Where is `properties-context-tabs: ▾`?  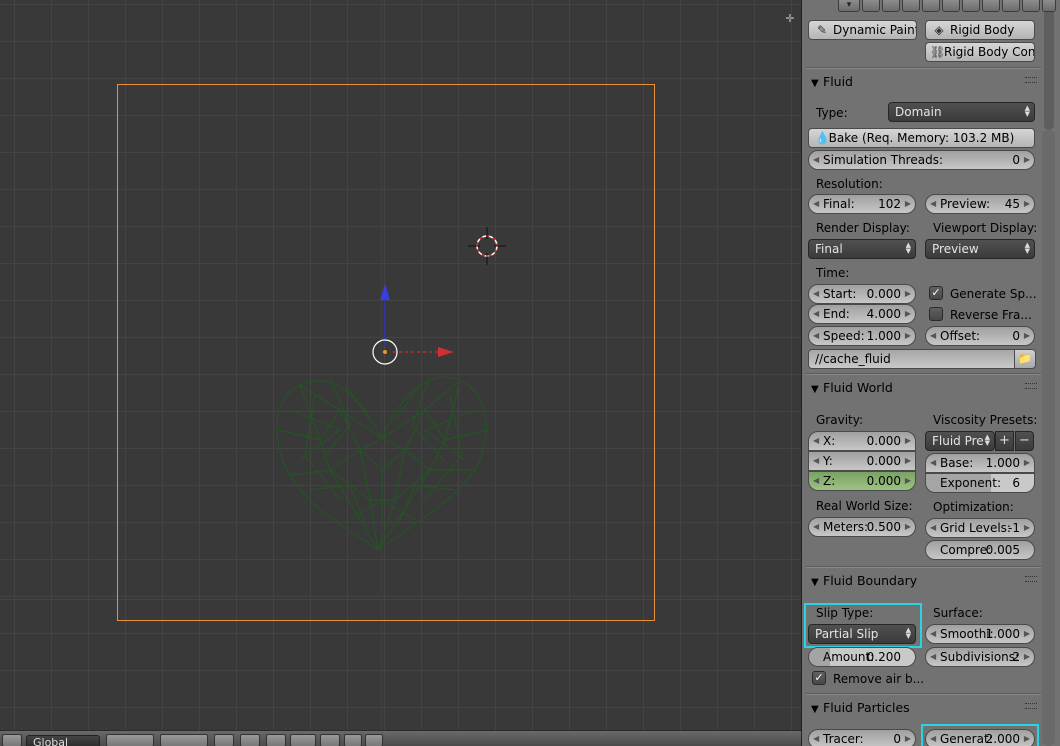
properties-context-tabs: ▾ is located at coordinates (947, 6).